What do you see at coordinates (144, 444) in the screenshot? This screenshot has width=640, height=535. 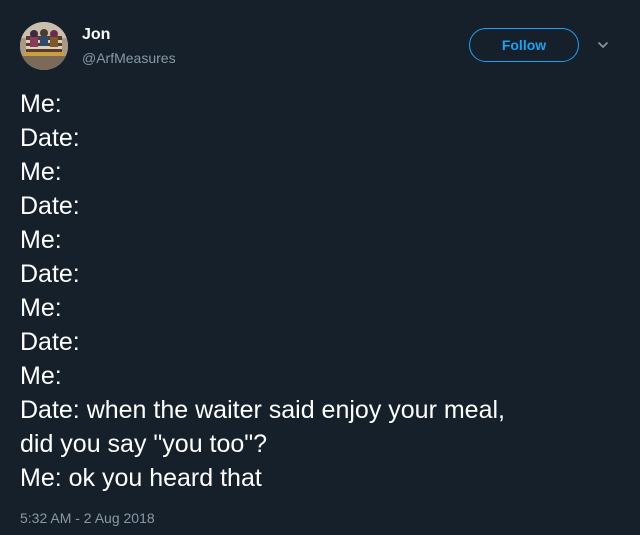 I see `tweet-line: did you say "you too"?` at bounding box center [144, 444].